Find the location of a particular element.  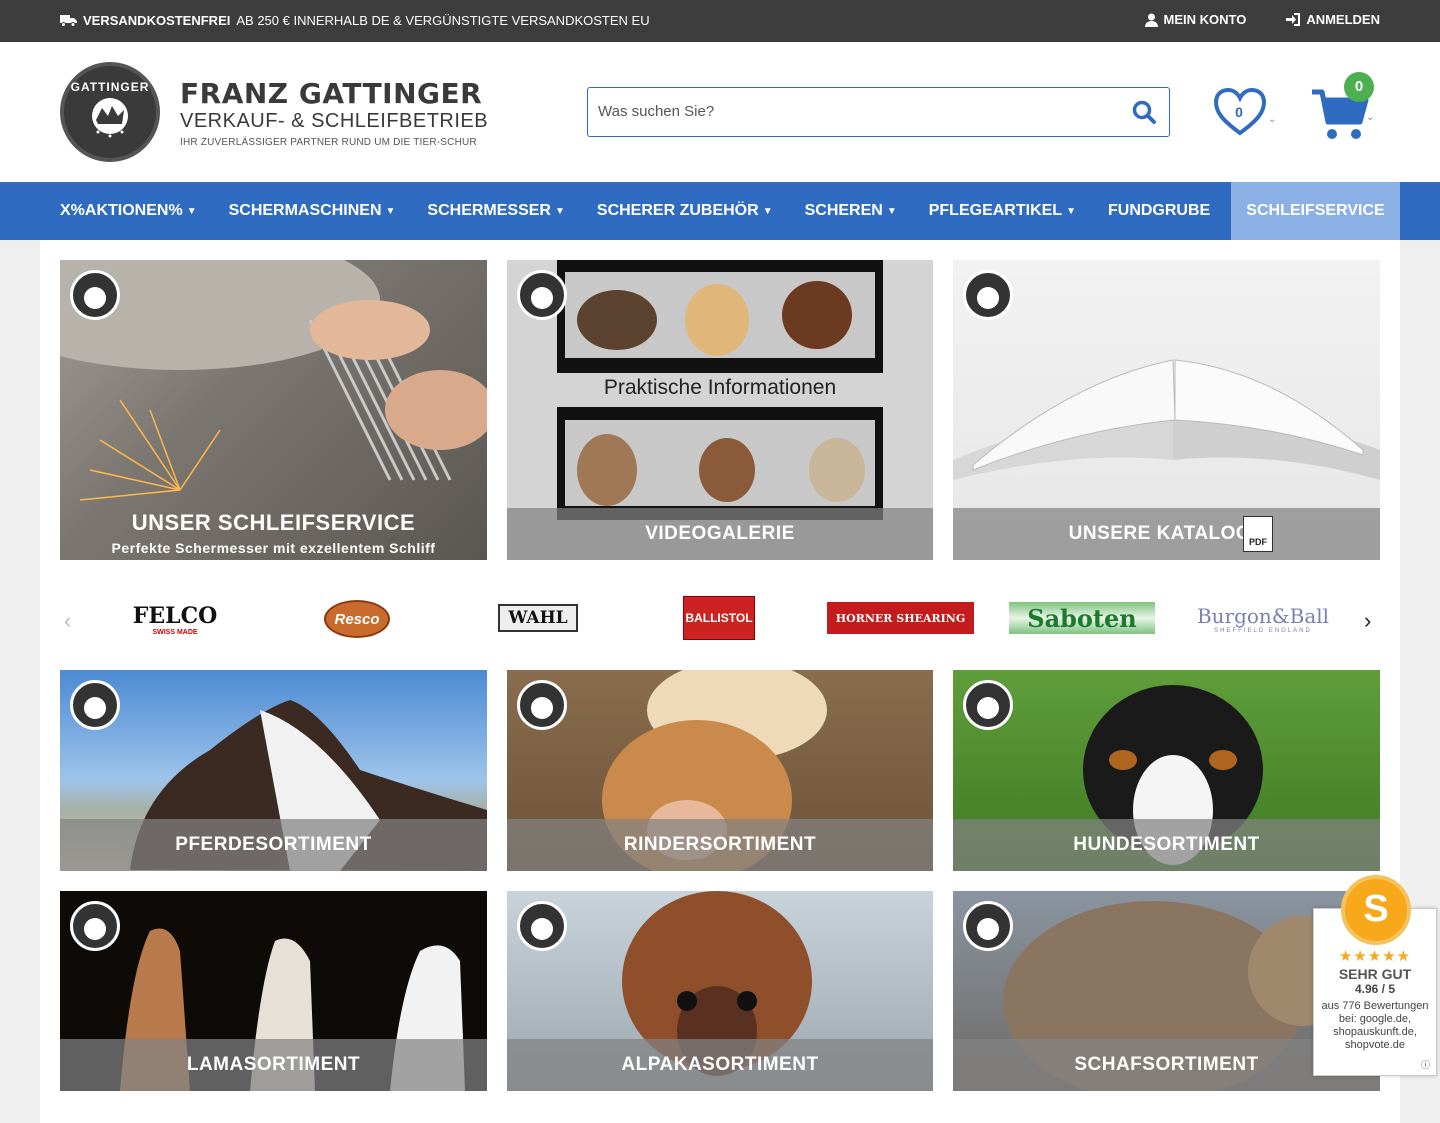

search-bar is located at coordinates (878, 112).